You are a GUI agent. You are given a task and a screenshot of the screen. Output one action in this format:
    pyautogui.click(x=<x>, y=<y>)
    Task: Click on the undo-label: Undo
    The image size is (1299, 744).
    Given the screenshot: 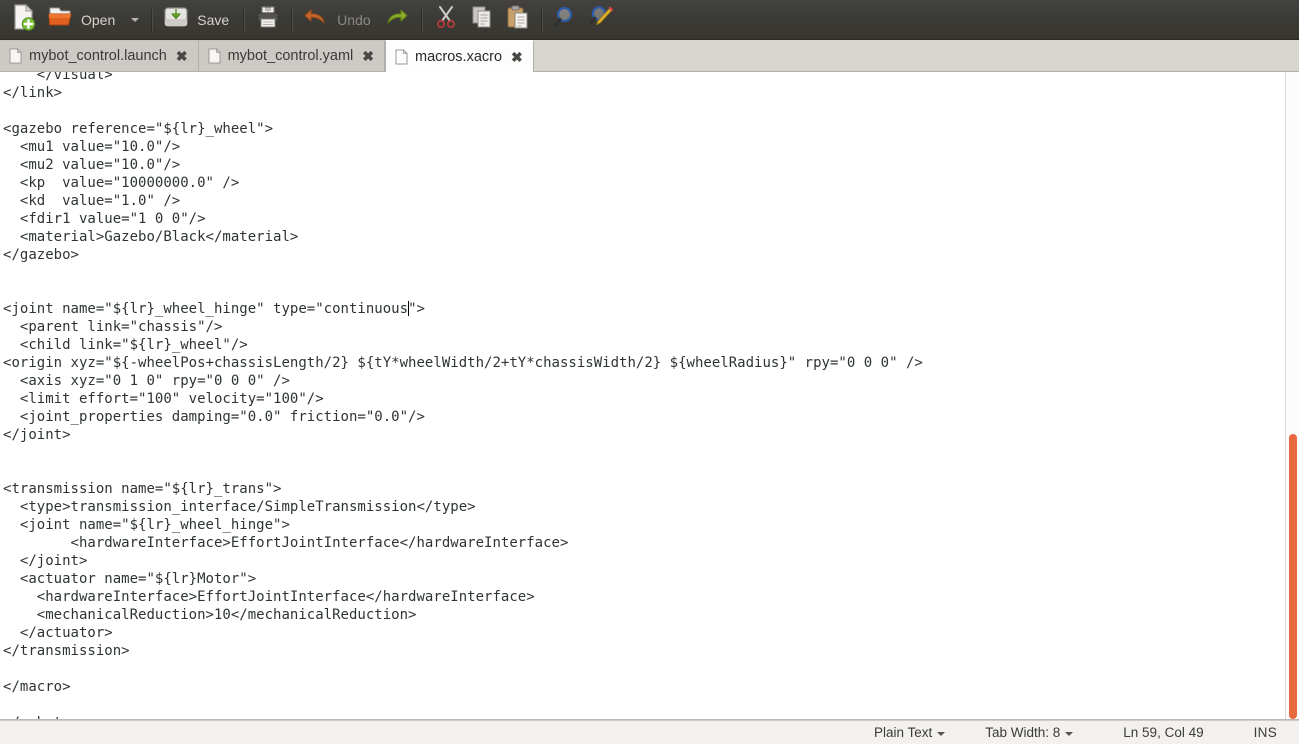 What is the action you would take?
    pyautogui.click(x=354, y=19)
    